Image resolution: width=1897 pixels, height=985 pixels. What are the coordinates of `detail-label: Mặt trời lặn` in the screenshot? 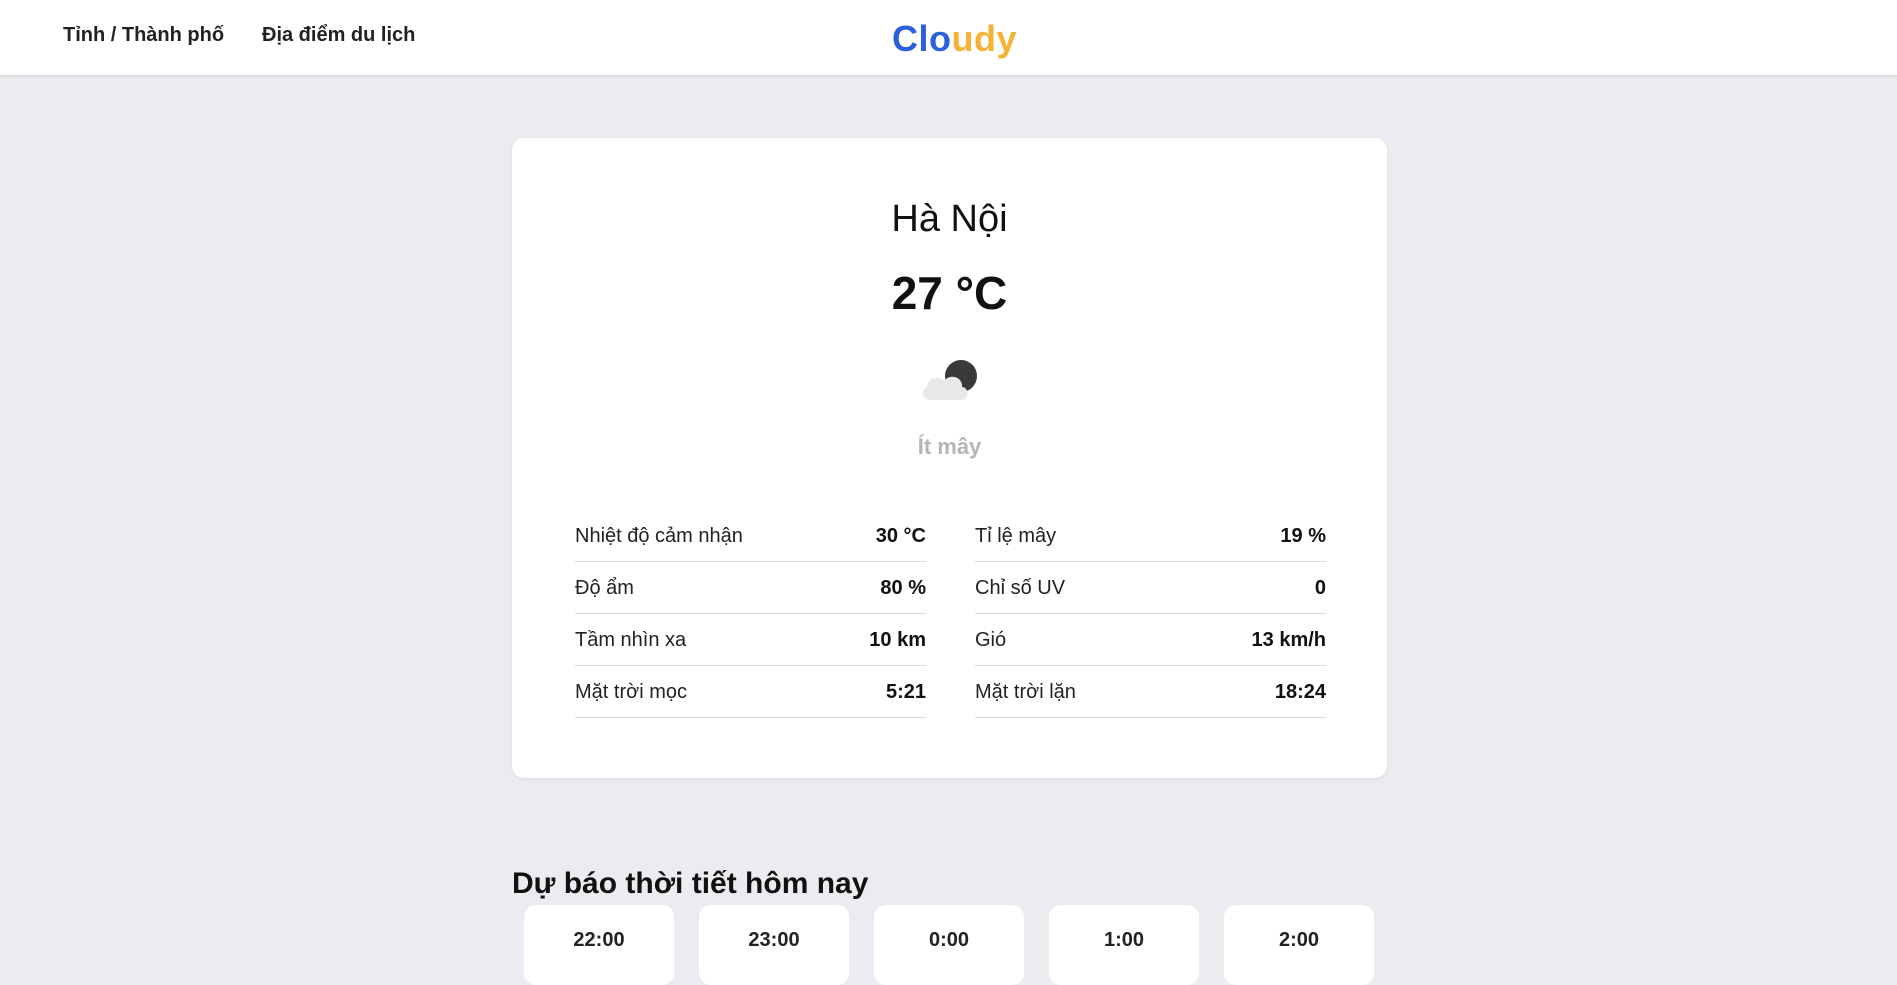 It's located at (1025, 692).